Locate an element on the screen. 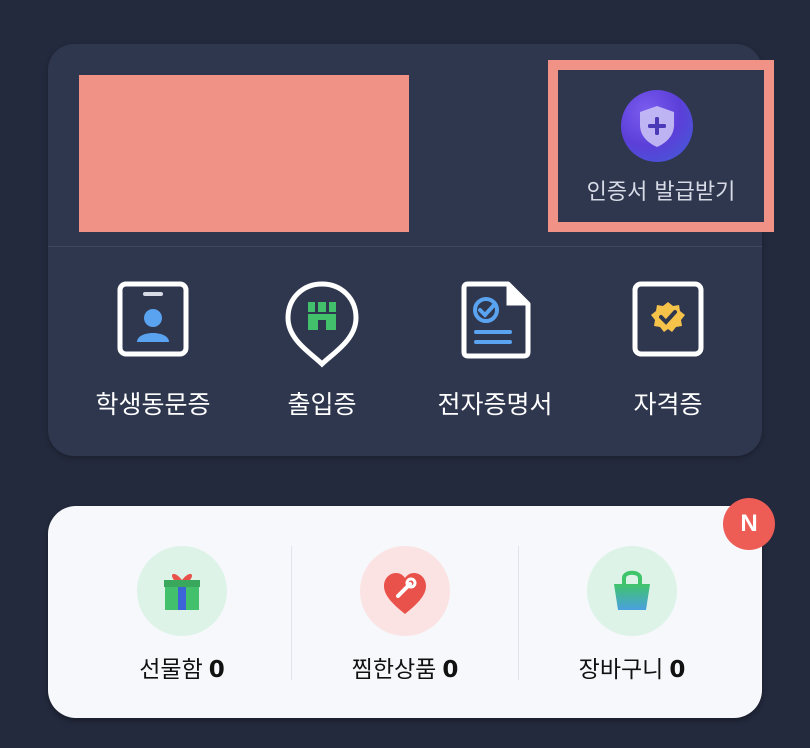 The width and height of the screenshot is (810, 748). issue-certificate-label: 인증서 발급받기 is located at coordinates (661, 192).